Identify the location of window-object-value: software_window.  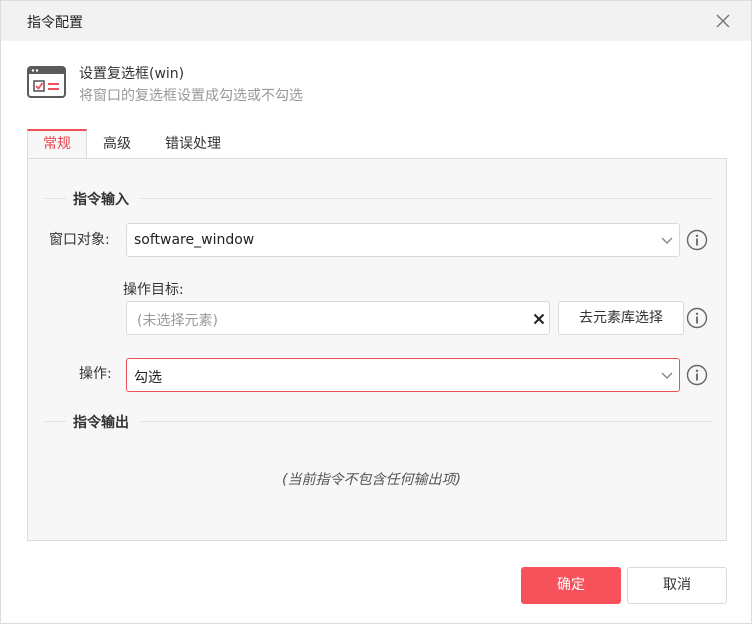
(194, 240).